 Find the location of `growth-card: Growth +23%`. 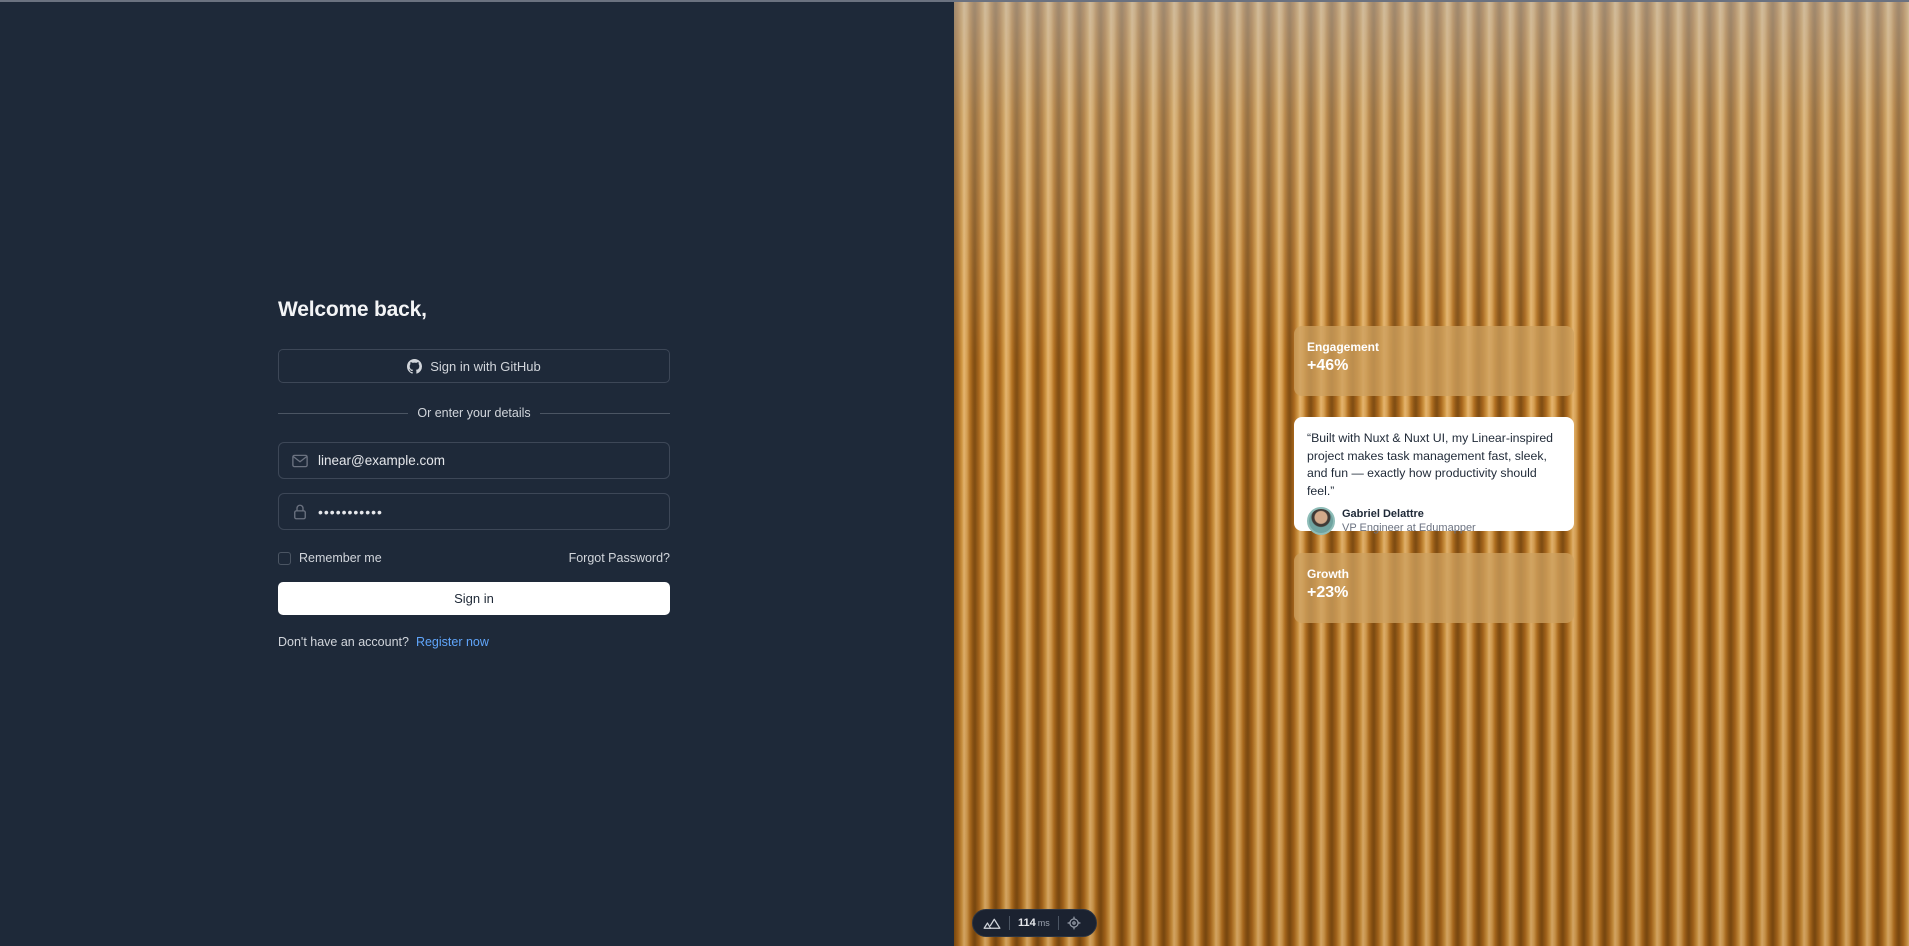

growth-card: Growth +23% is located at coordinates (1434, 588).